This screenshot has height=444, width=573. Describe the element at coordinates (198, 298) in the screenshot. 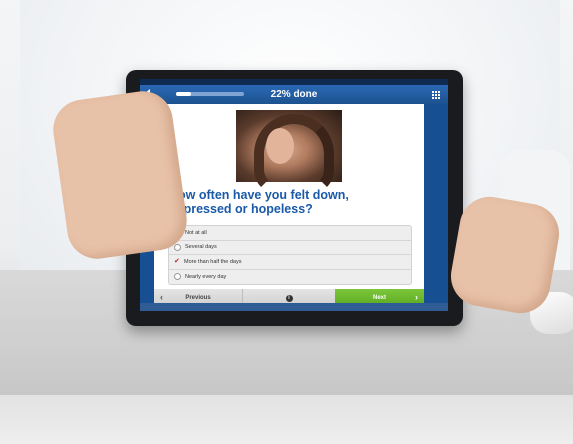

I see `previous-label: Previous` at that location.